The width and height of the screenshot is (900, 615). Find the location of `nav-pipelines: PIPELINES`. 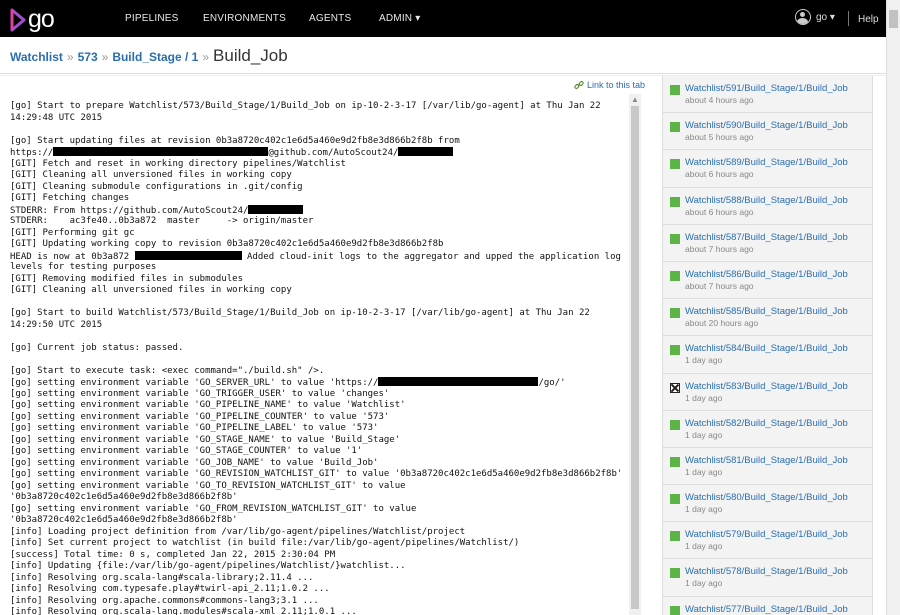

nav-pipelines: PIPELINES is located at coordinates (152, 18).